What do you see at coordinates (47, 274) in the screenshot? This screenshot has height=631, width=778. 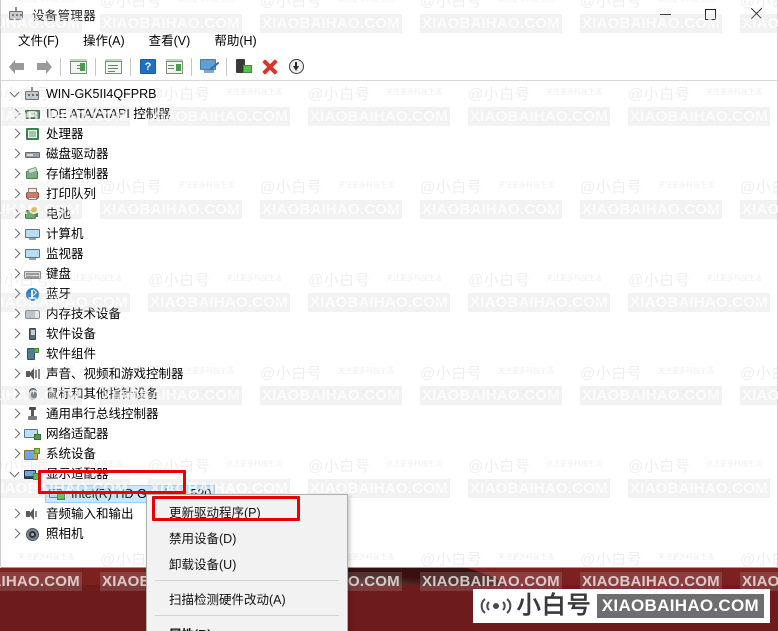 I see `tree-item-content: 键盘` at bounding box center [47, 274].